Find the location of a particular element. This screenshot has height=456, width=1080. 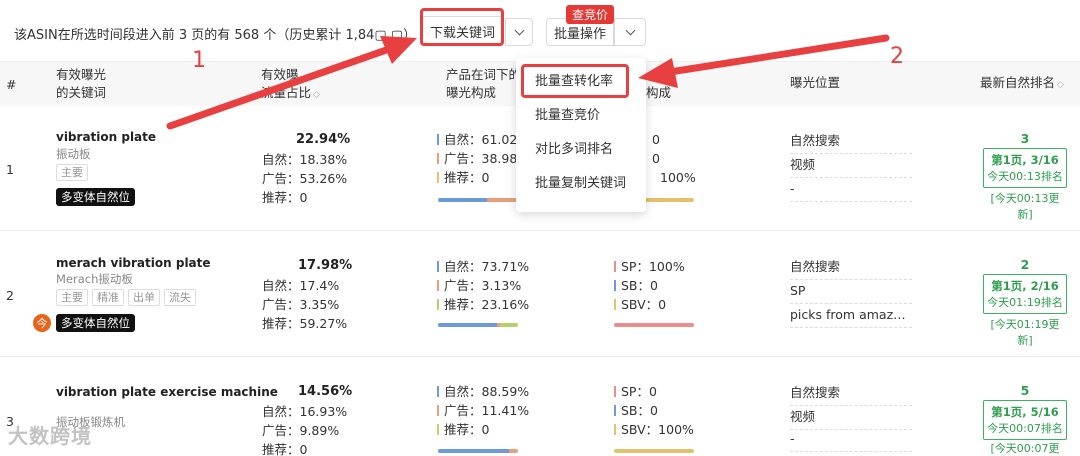

watermark: 大数跨境 is located at coordinates (50, 436).